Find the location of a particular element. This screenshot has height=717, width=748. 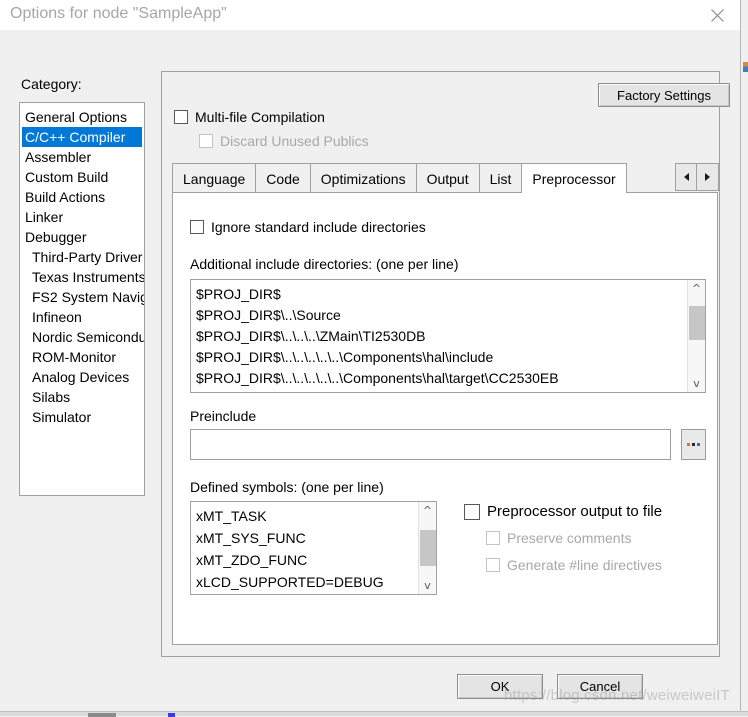

ignore-standard-include-checkbox: Ignore standard include directories is located at coordinates (308, 227).